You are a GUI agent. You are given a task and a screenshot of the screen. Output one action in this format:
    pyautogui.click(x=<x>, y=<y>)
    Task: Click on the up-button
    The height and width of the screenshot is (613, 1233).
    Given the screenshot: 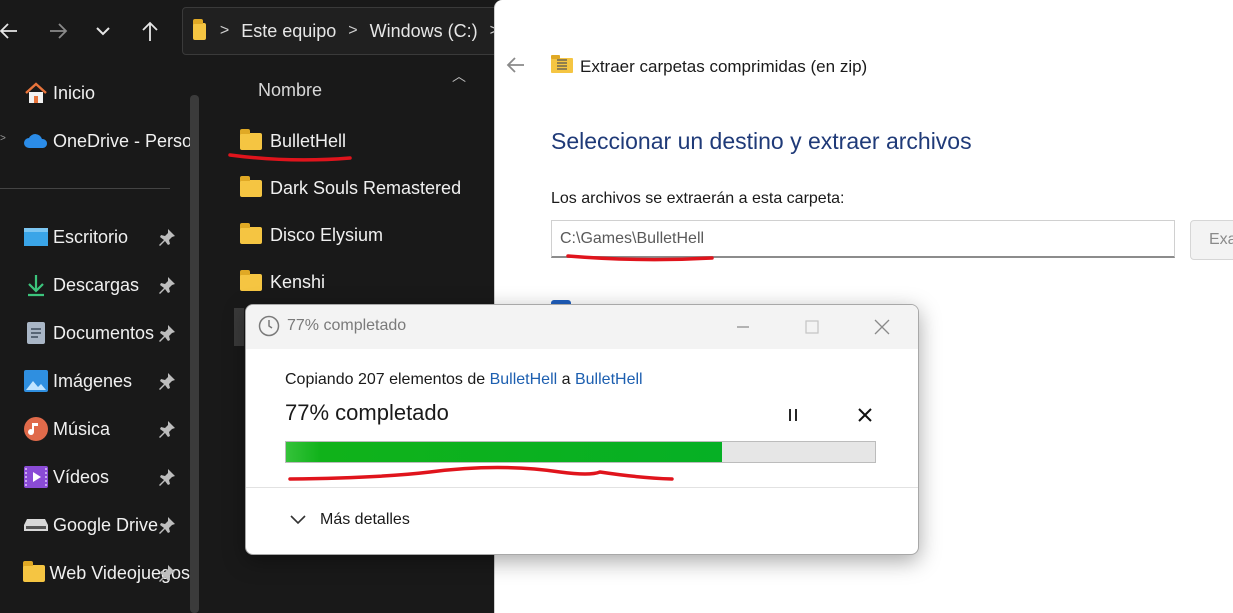 What is the action you would take?
    pyautogui.click(x=150, y=31)
    